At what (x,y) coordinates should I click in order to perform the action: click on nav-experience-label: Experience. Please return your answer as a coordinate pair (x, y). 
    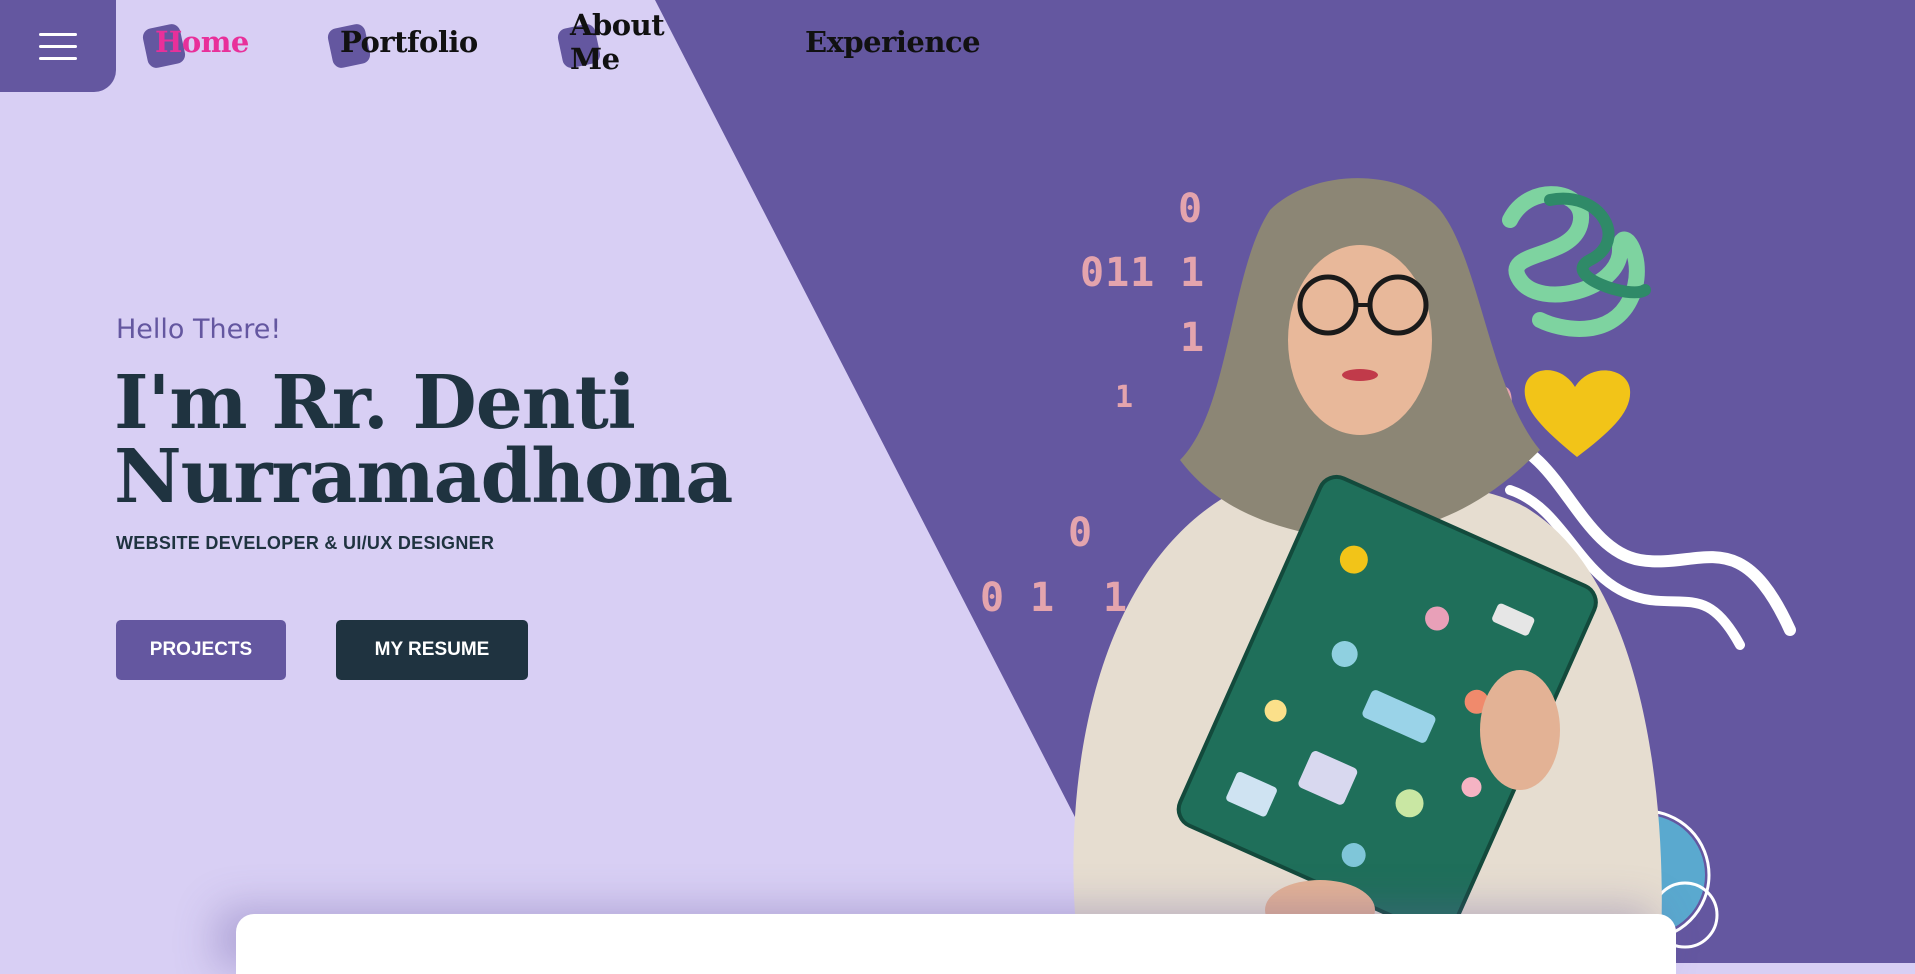
    Looking at the image, I should click on (893, 42).